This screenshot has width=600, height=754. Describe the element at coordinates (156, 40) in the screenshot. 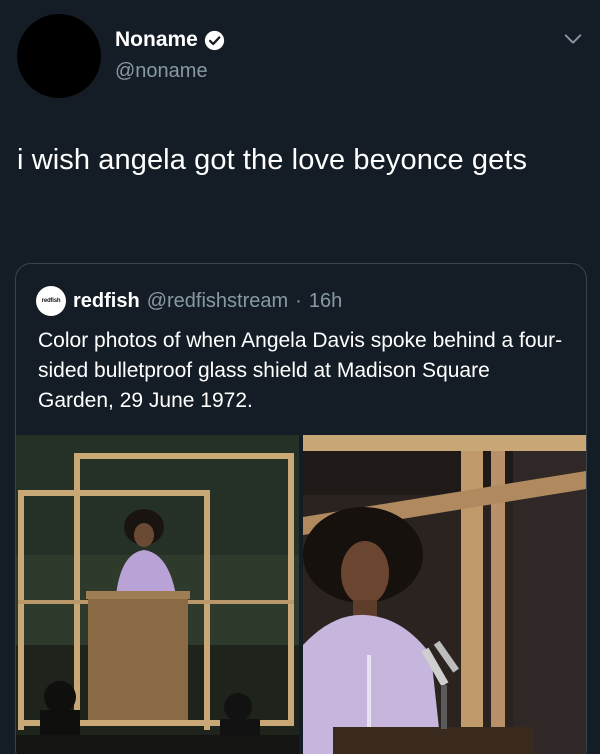

I see `author-display-name: Noname` at that location.